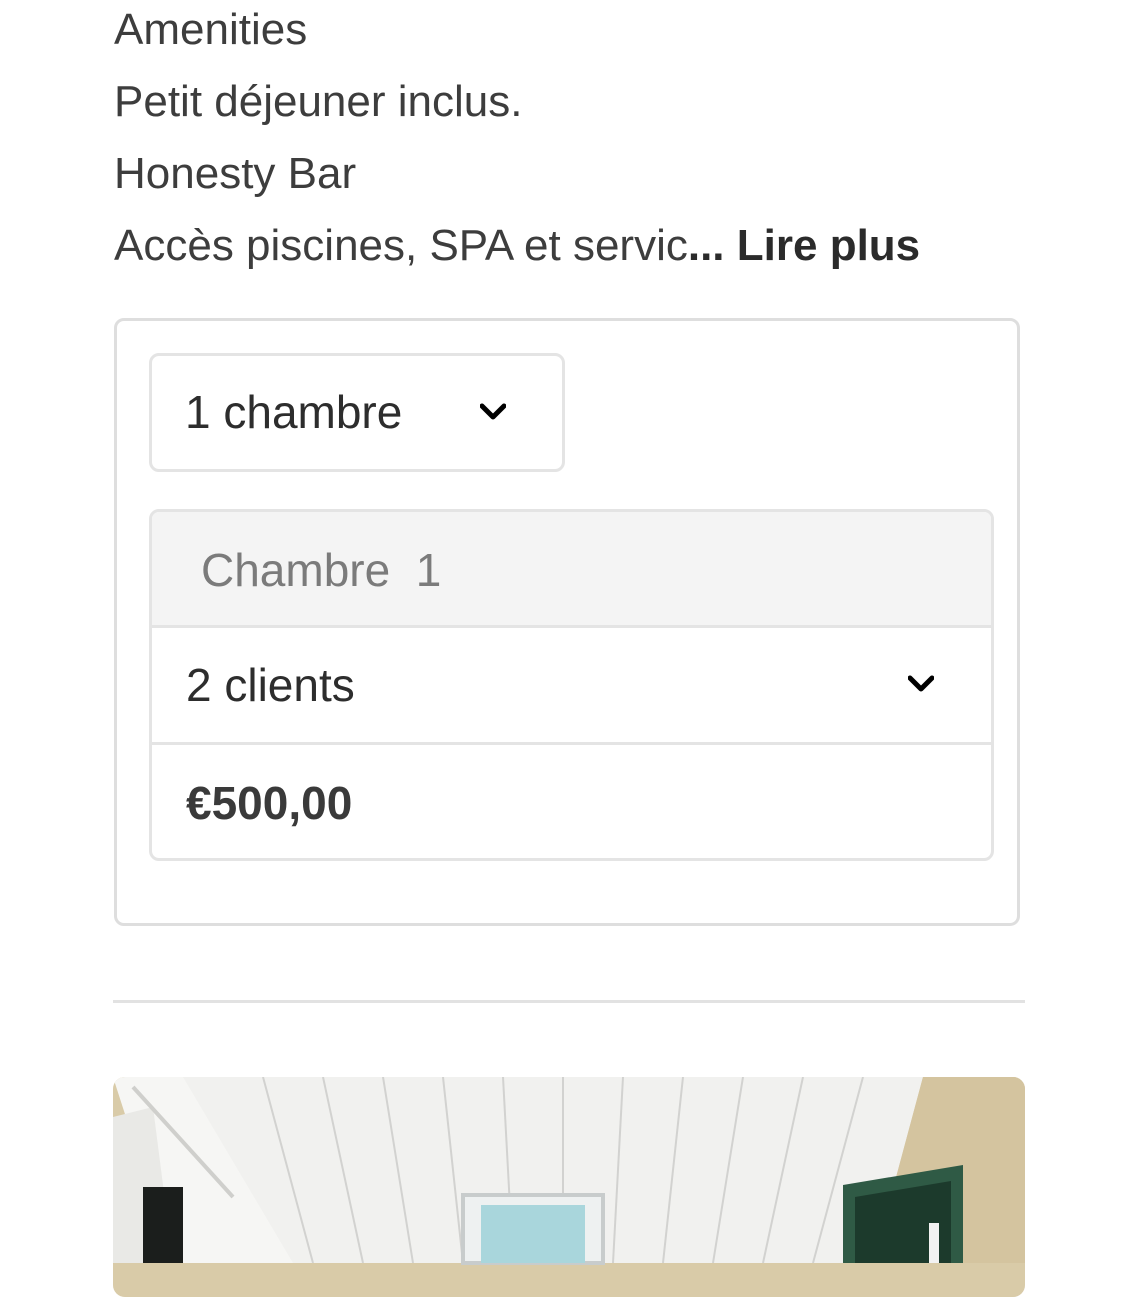  I want to click on amenity-item: Petit déjeuner inclus., so click(318, 101).